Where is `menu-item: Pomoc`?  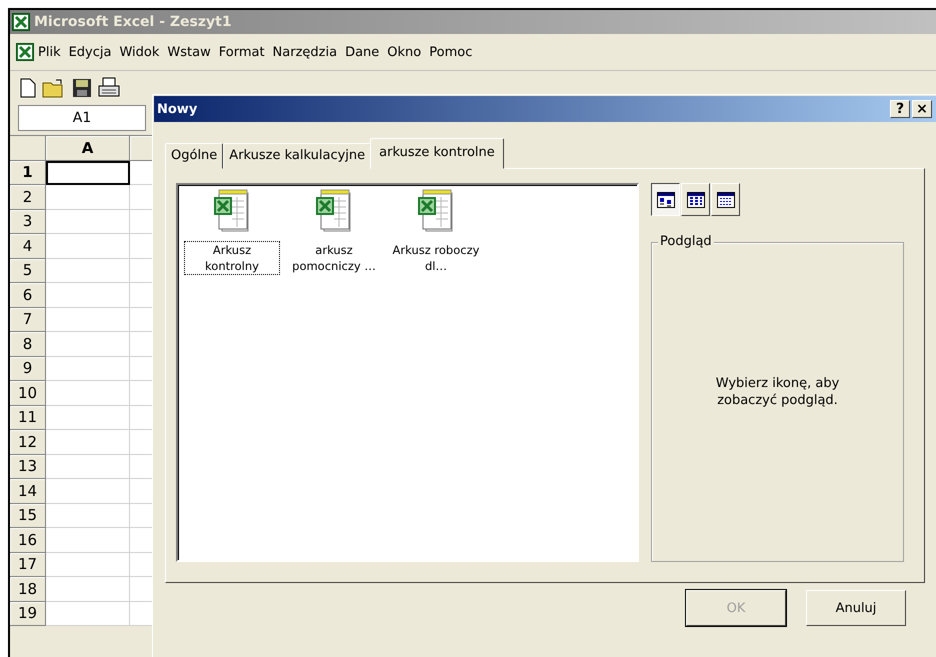
menu-item: Pomoc is located at coordinates (450, 52).